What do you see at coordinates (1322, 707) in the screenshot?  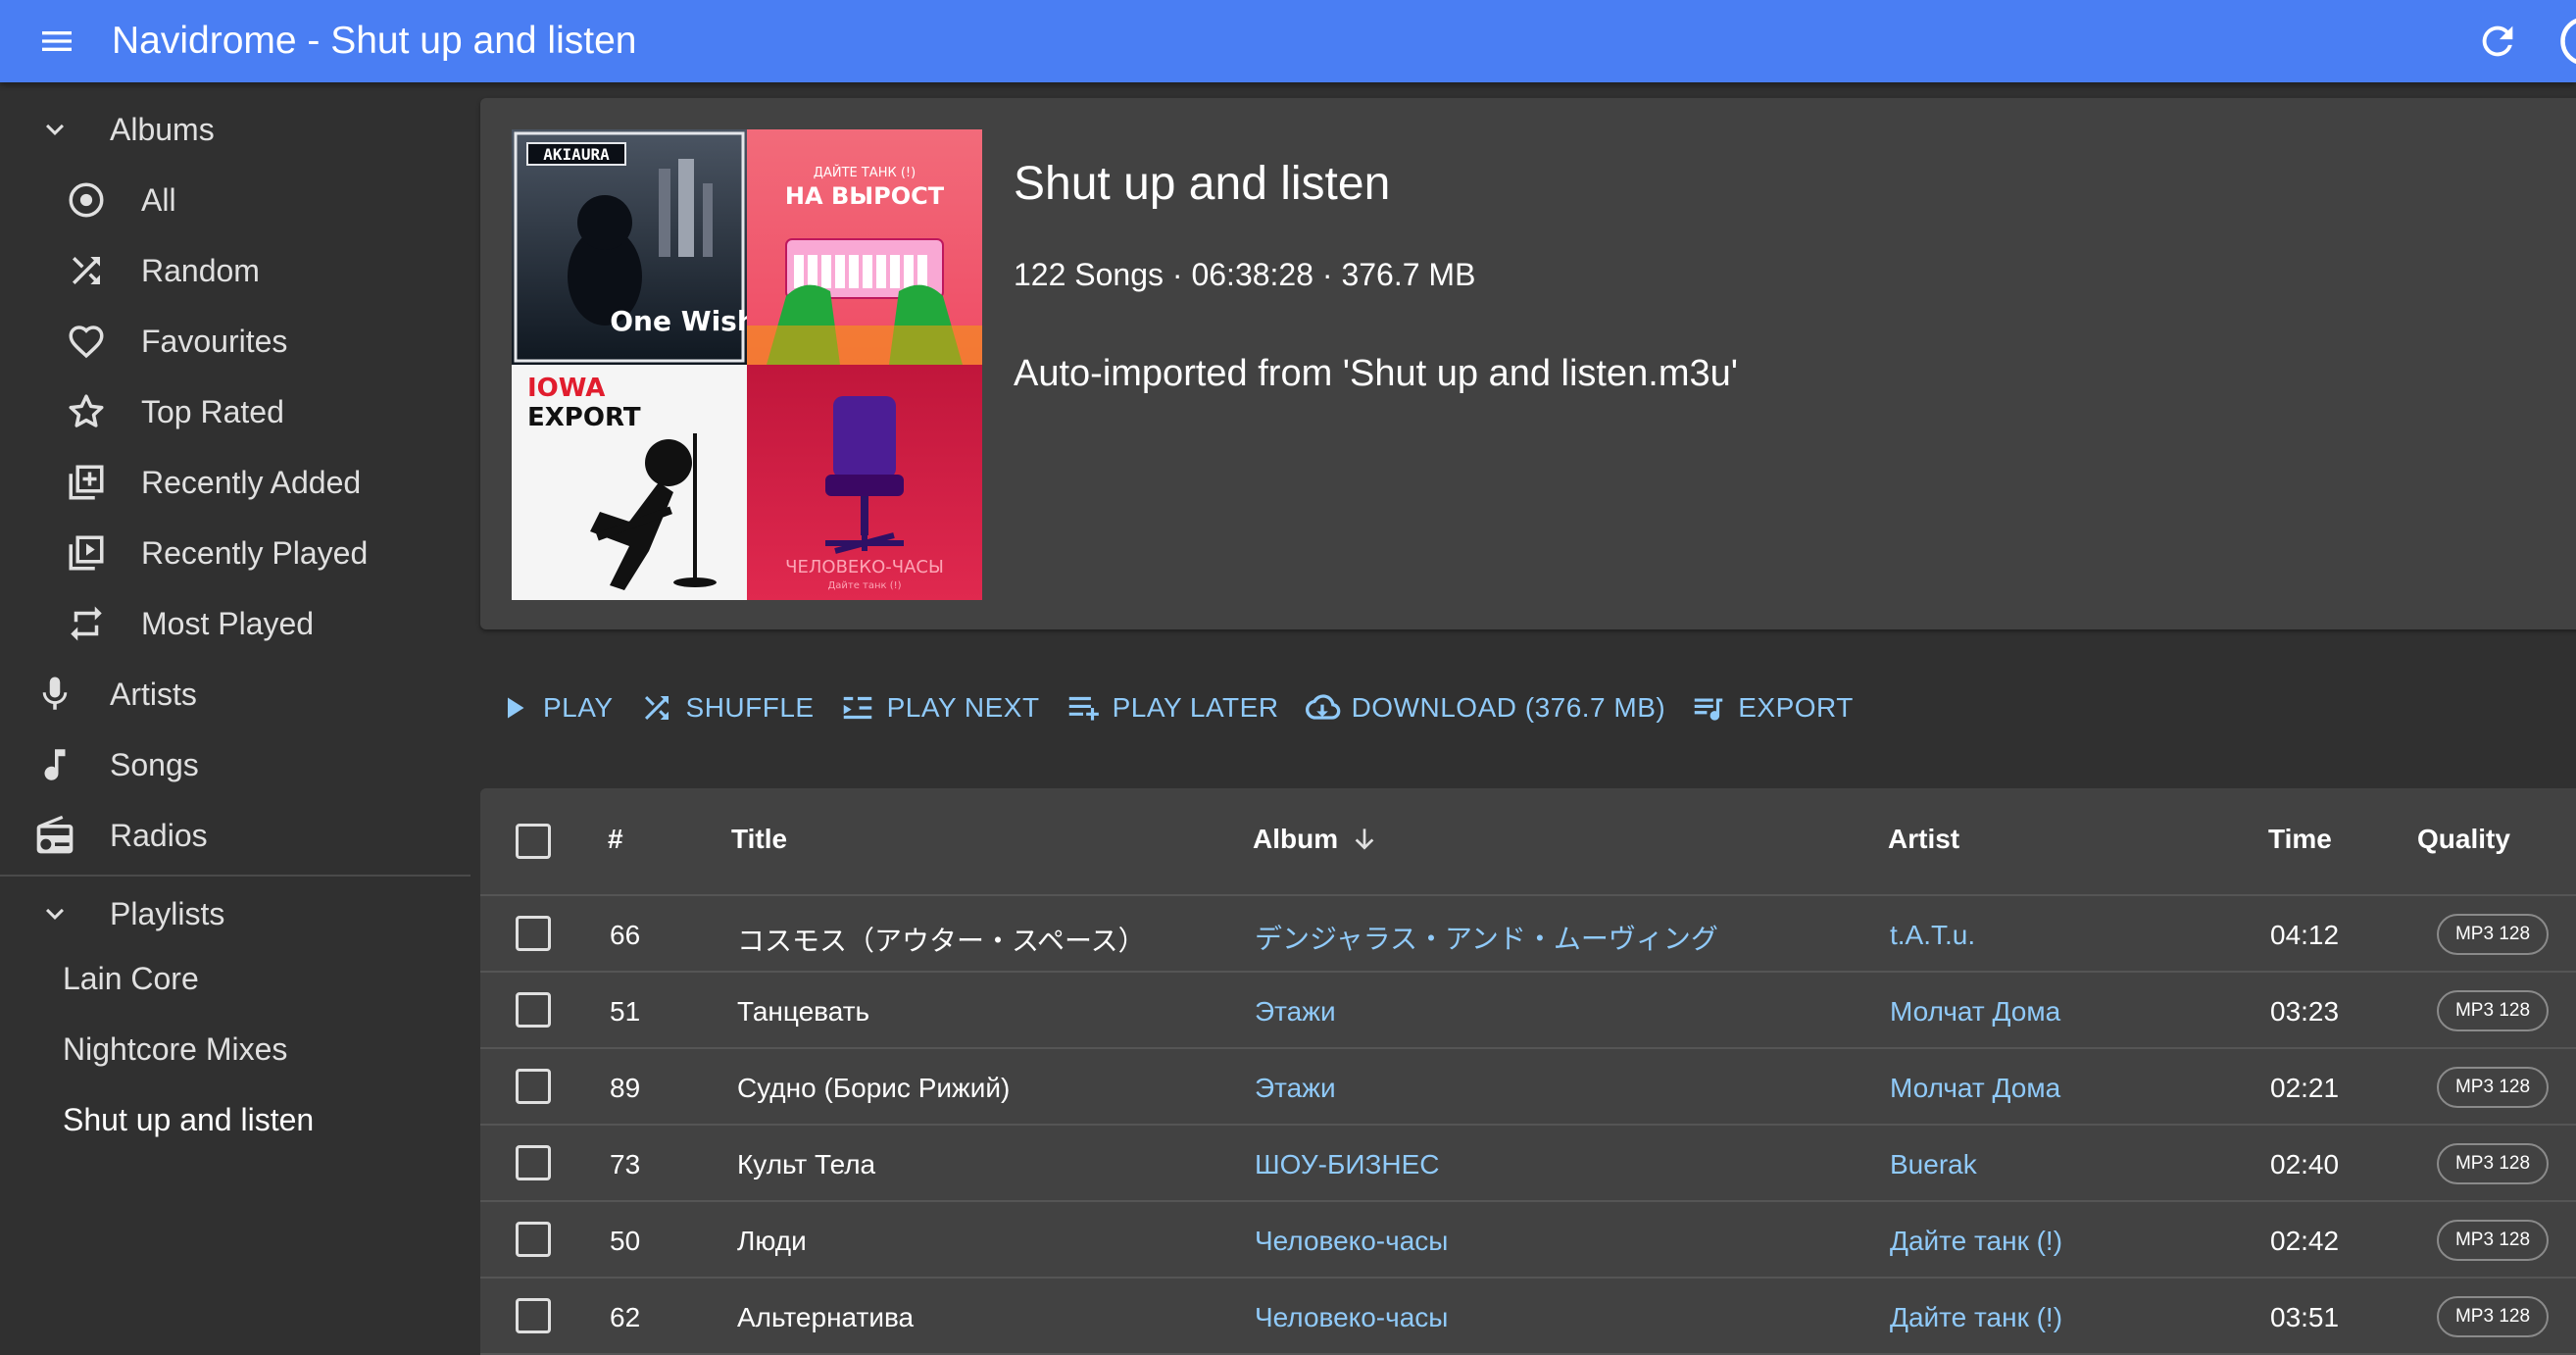 I see `cloud-download-icon` at bounding box center [1322, 707].